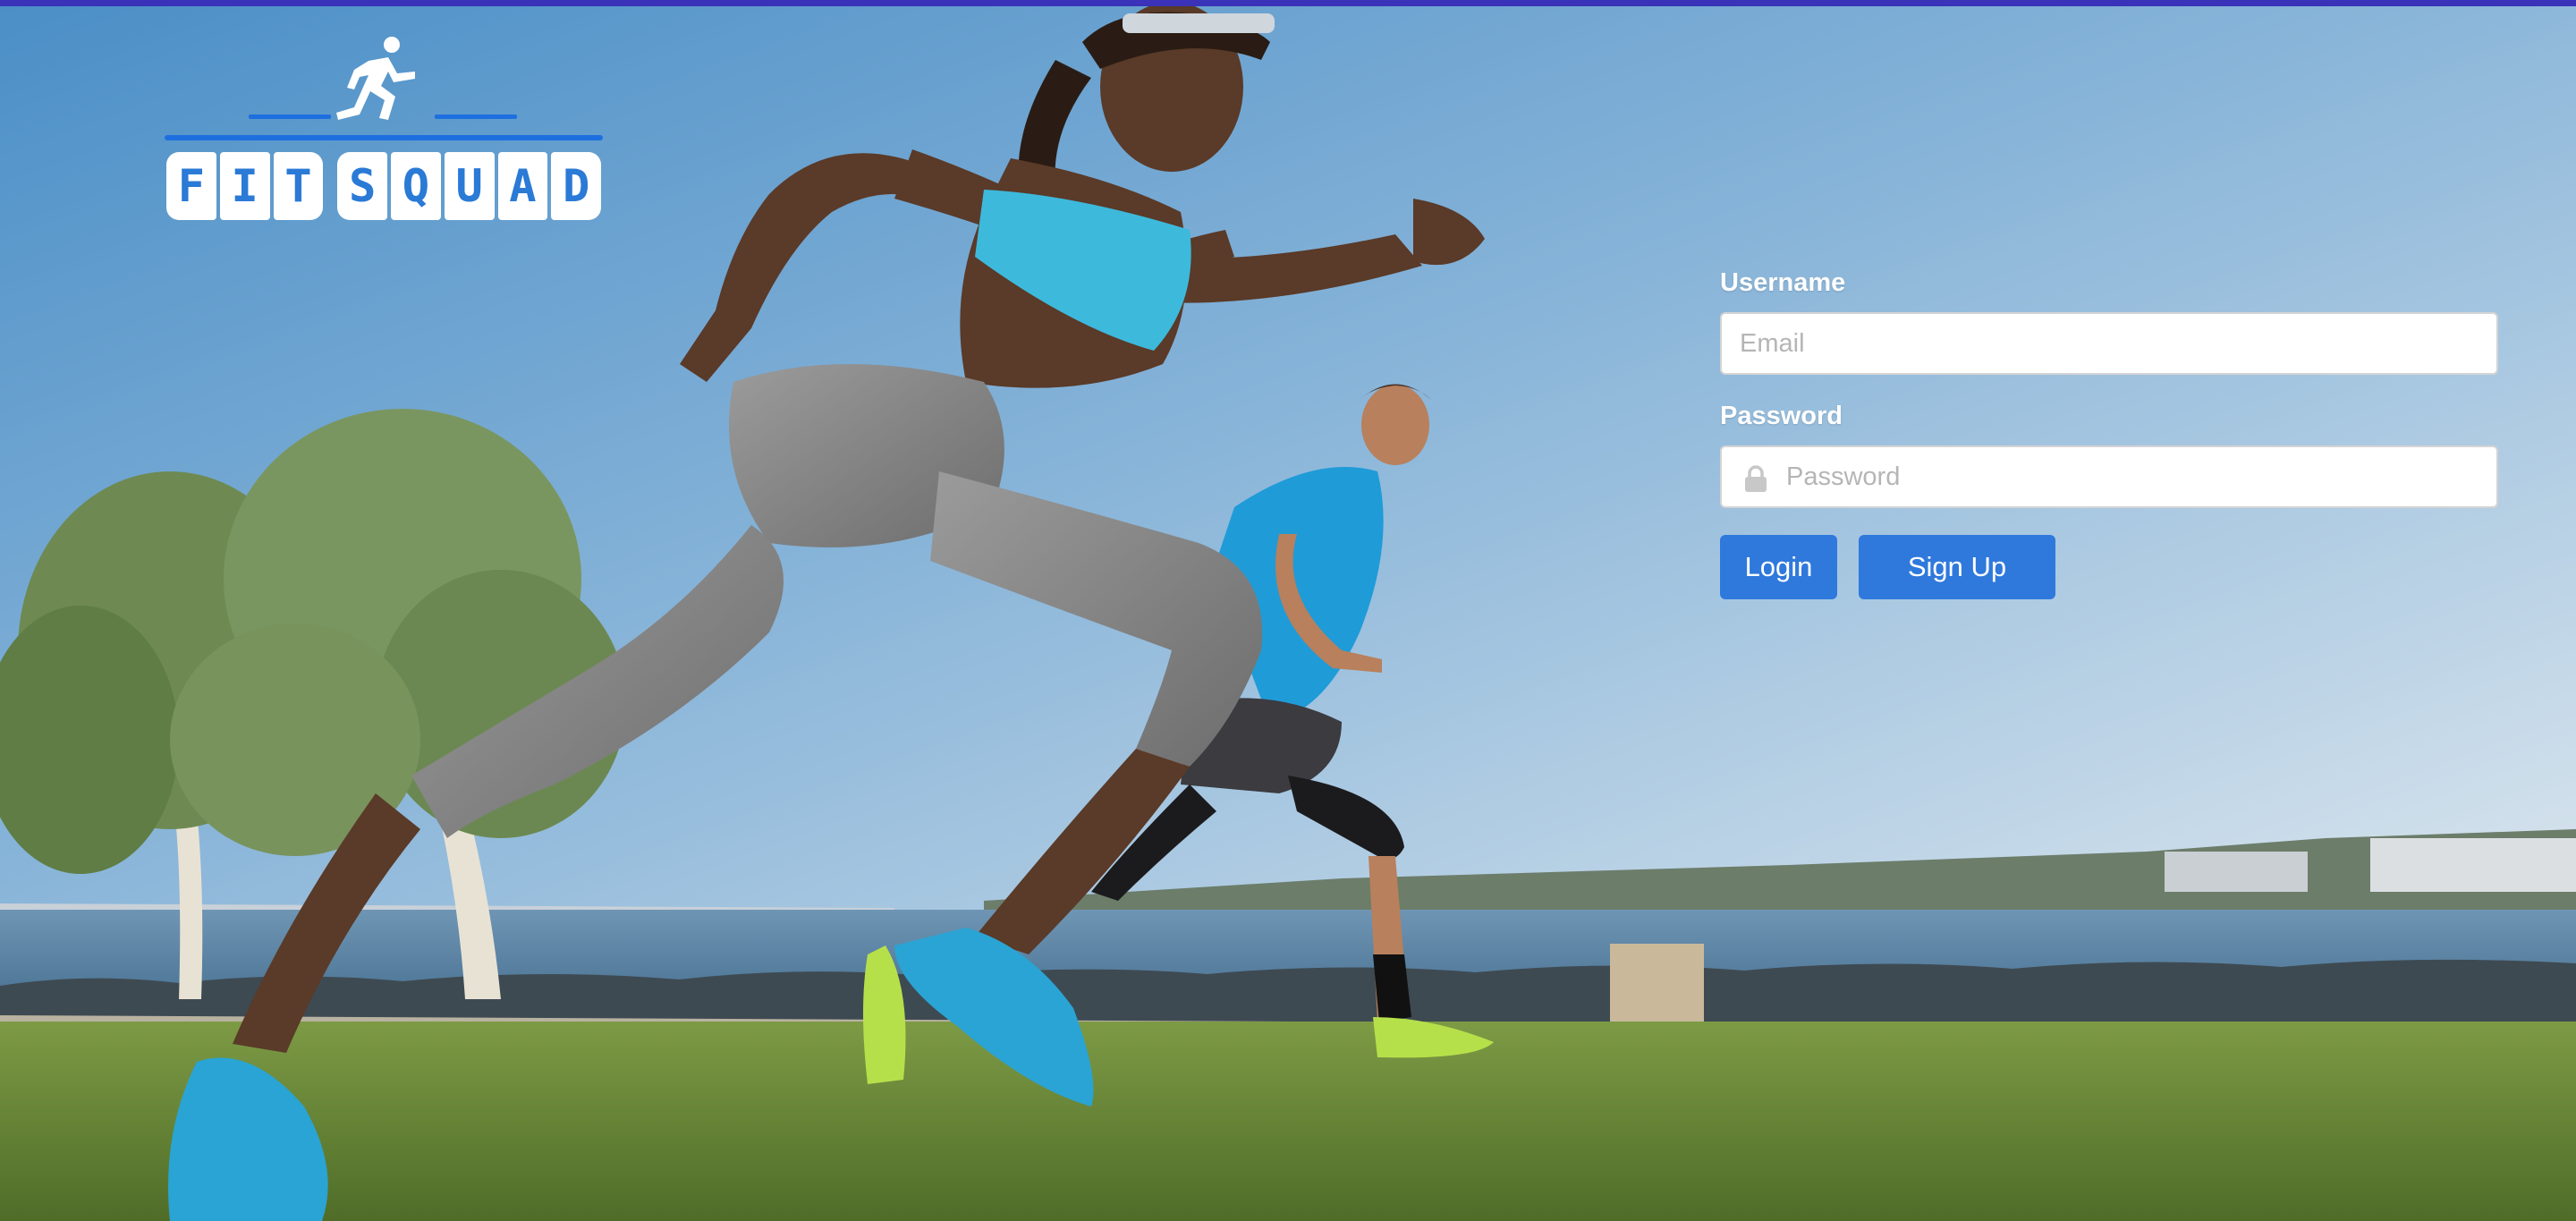 Image resolution: width=2576 pixels, height=1221 pixels. What do you see at coordinates (522, 186) in the screenshot?
I see `logo-letter: A` at bounding box center [522, 186].